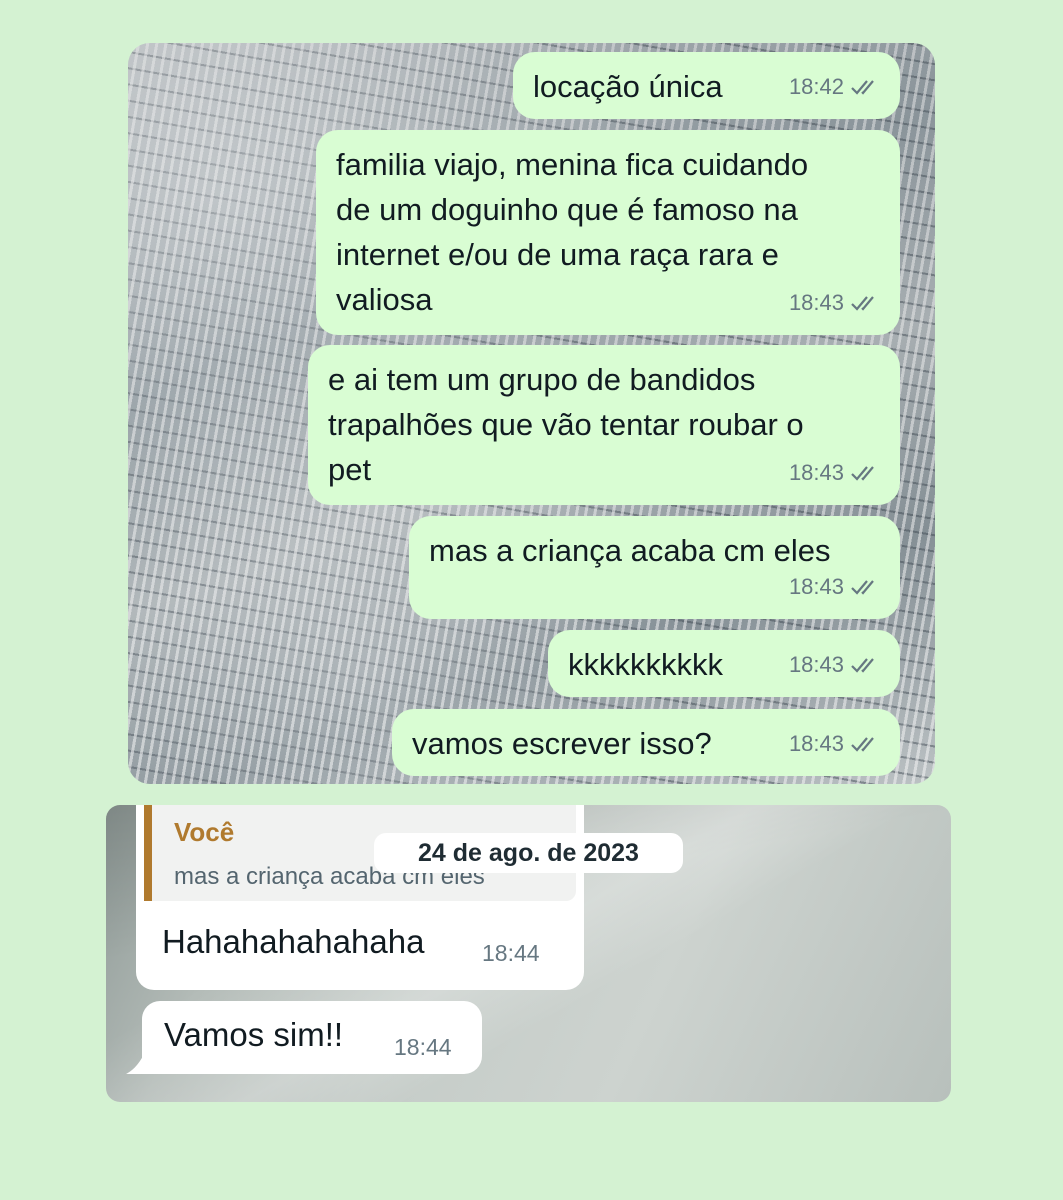 The width and height of the screenshot is (1063, 1200). I want to click on reply-author: Você, so click(204, 832).